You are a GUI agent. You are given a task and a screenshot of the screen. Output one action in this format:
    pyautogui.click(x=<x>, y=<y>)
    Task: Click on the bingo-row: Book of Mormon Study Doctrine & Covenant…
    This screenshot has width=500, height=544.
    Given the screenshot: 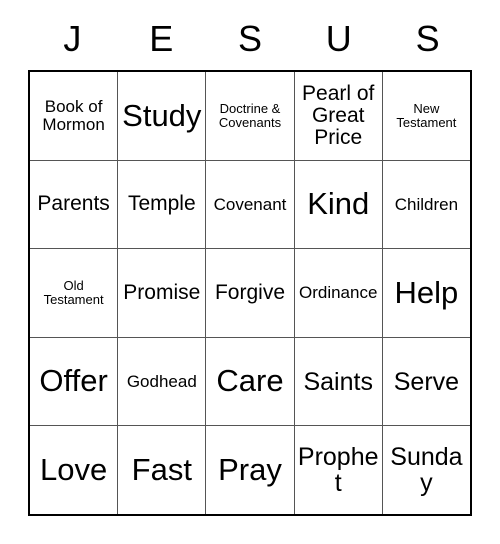 What is the action you would take?
    pyautogui.click(x=250, y=116)
    